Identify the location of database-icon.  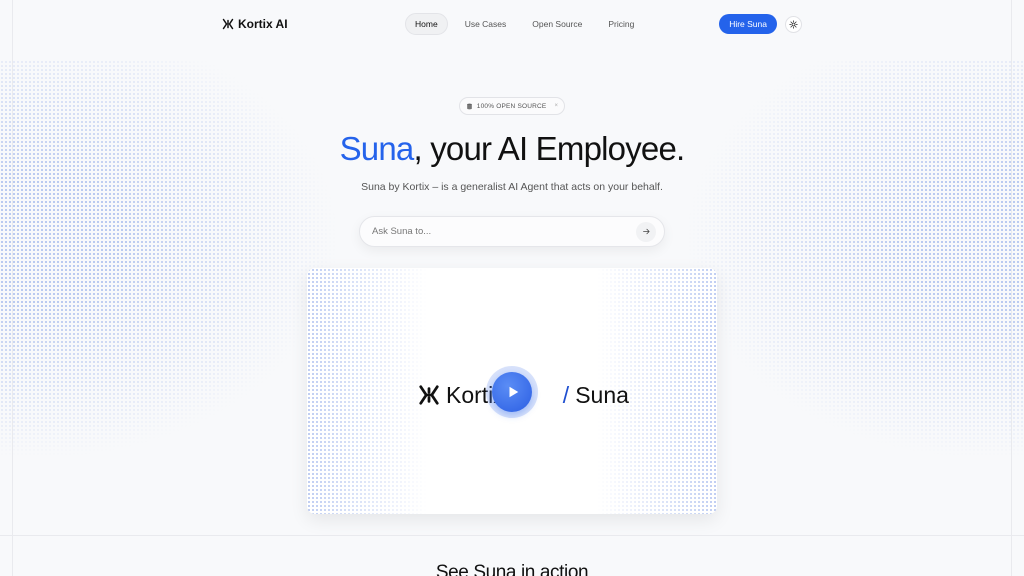
(469, 106).